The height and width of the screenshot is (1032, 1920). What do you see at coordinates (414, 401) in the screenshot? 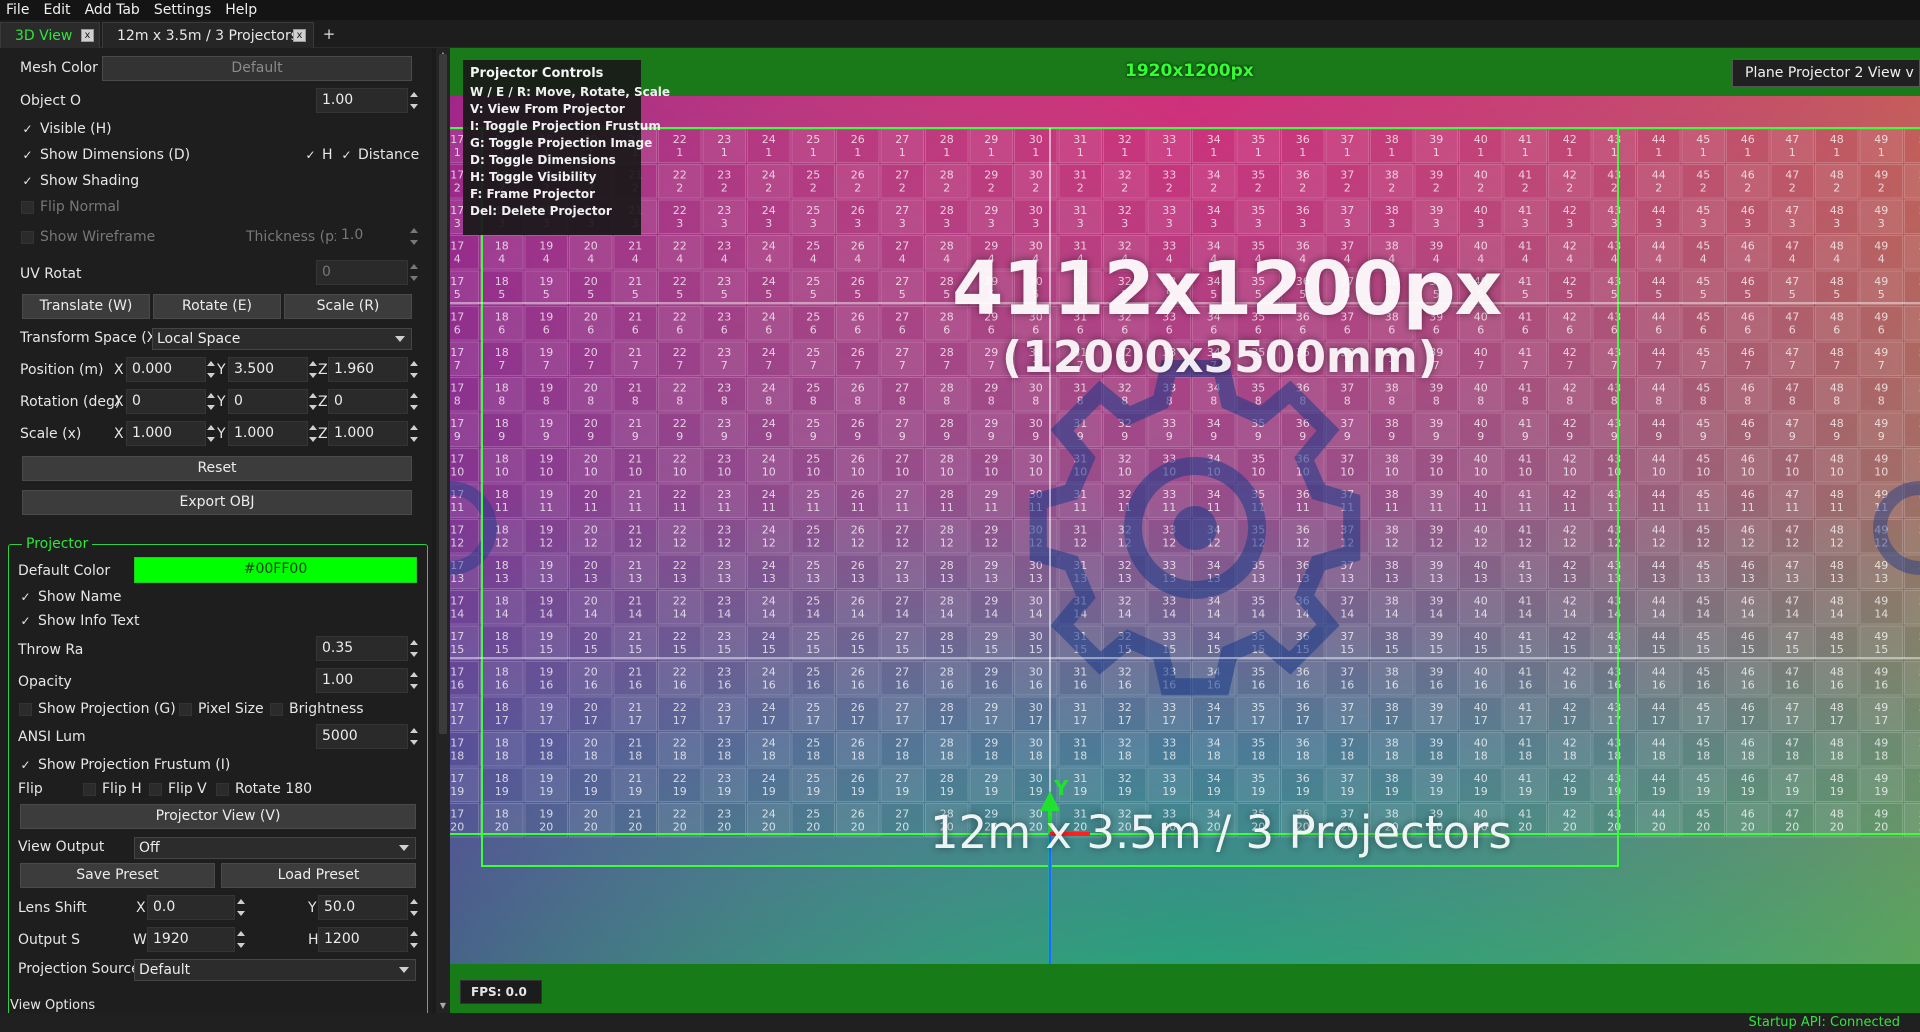
I see `rotation-z-spinner` at bounding box center [414, 401].